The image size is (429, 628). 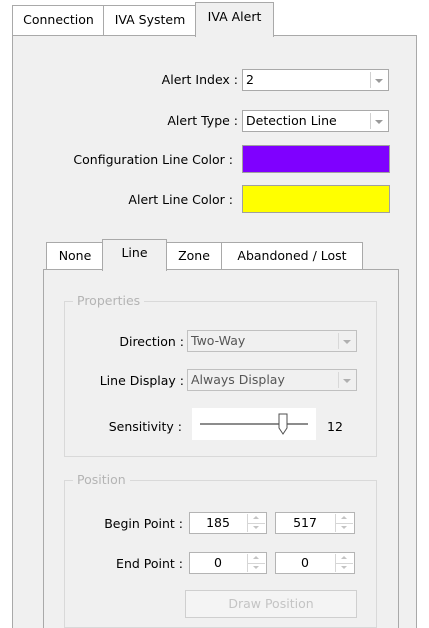 I want to click on begin-y-stepper: 517, so click(x=315, y=523).